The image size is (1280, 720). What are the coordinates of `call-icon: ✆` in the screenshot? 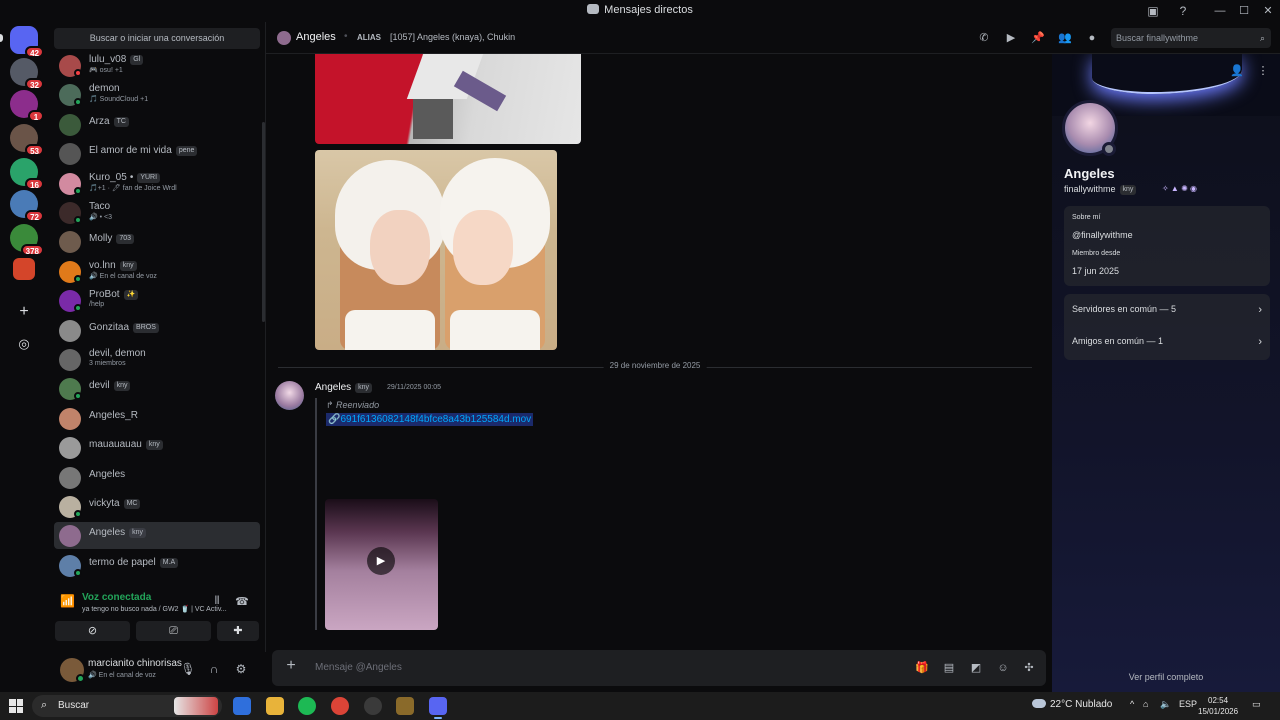 It's located at (984, 38).